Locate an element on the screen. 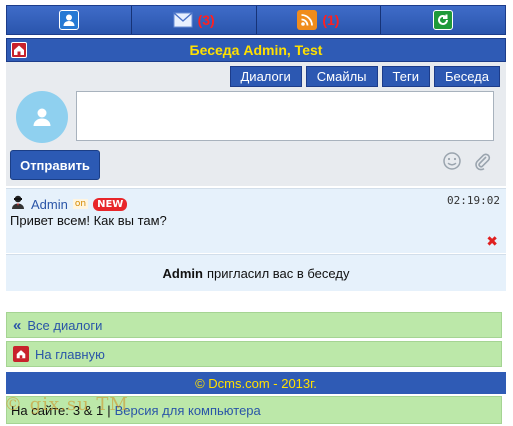 Image resolution: width=513 pixels, height=426 pixels. home-label: На главную is located at coordinates (70, 354).